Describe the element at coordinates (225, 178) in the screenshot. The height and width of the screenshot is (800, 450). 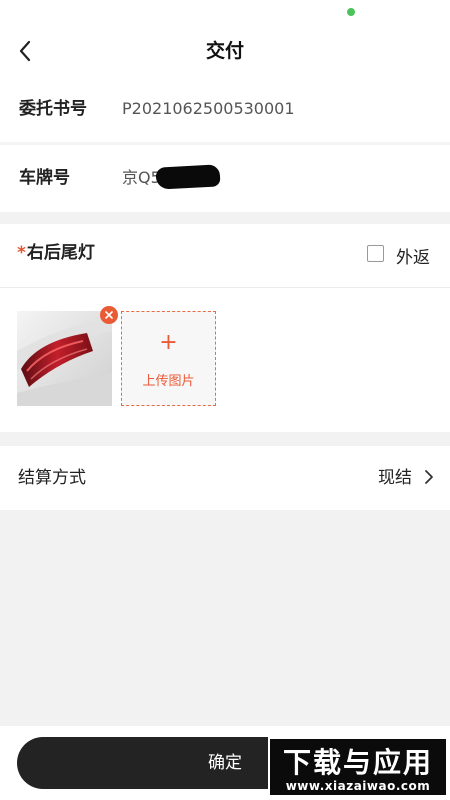
I see `plate-number-row: 车牌号 京Q5` at that location.